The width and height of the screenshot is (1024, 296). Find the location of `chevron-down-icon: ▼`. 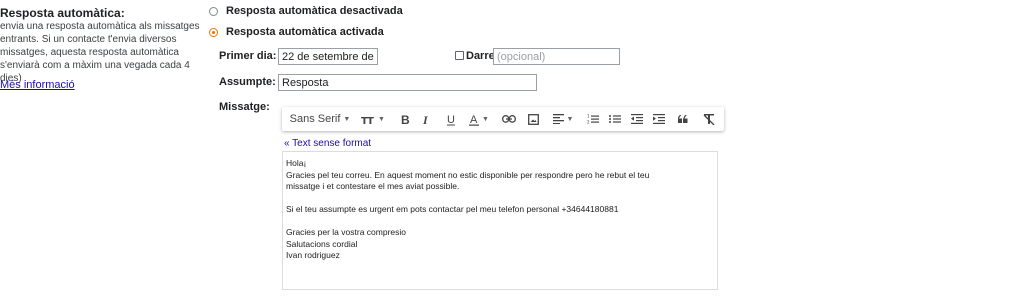

chevron-down-icon: ▼ is located at coordinates (347, 119).